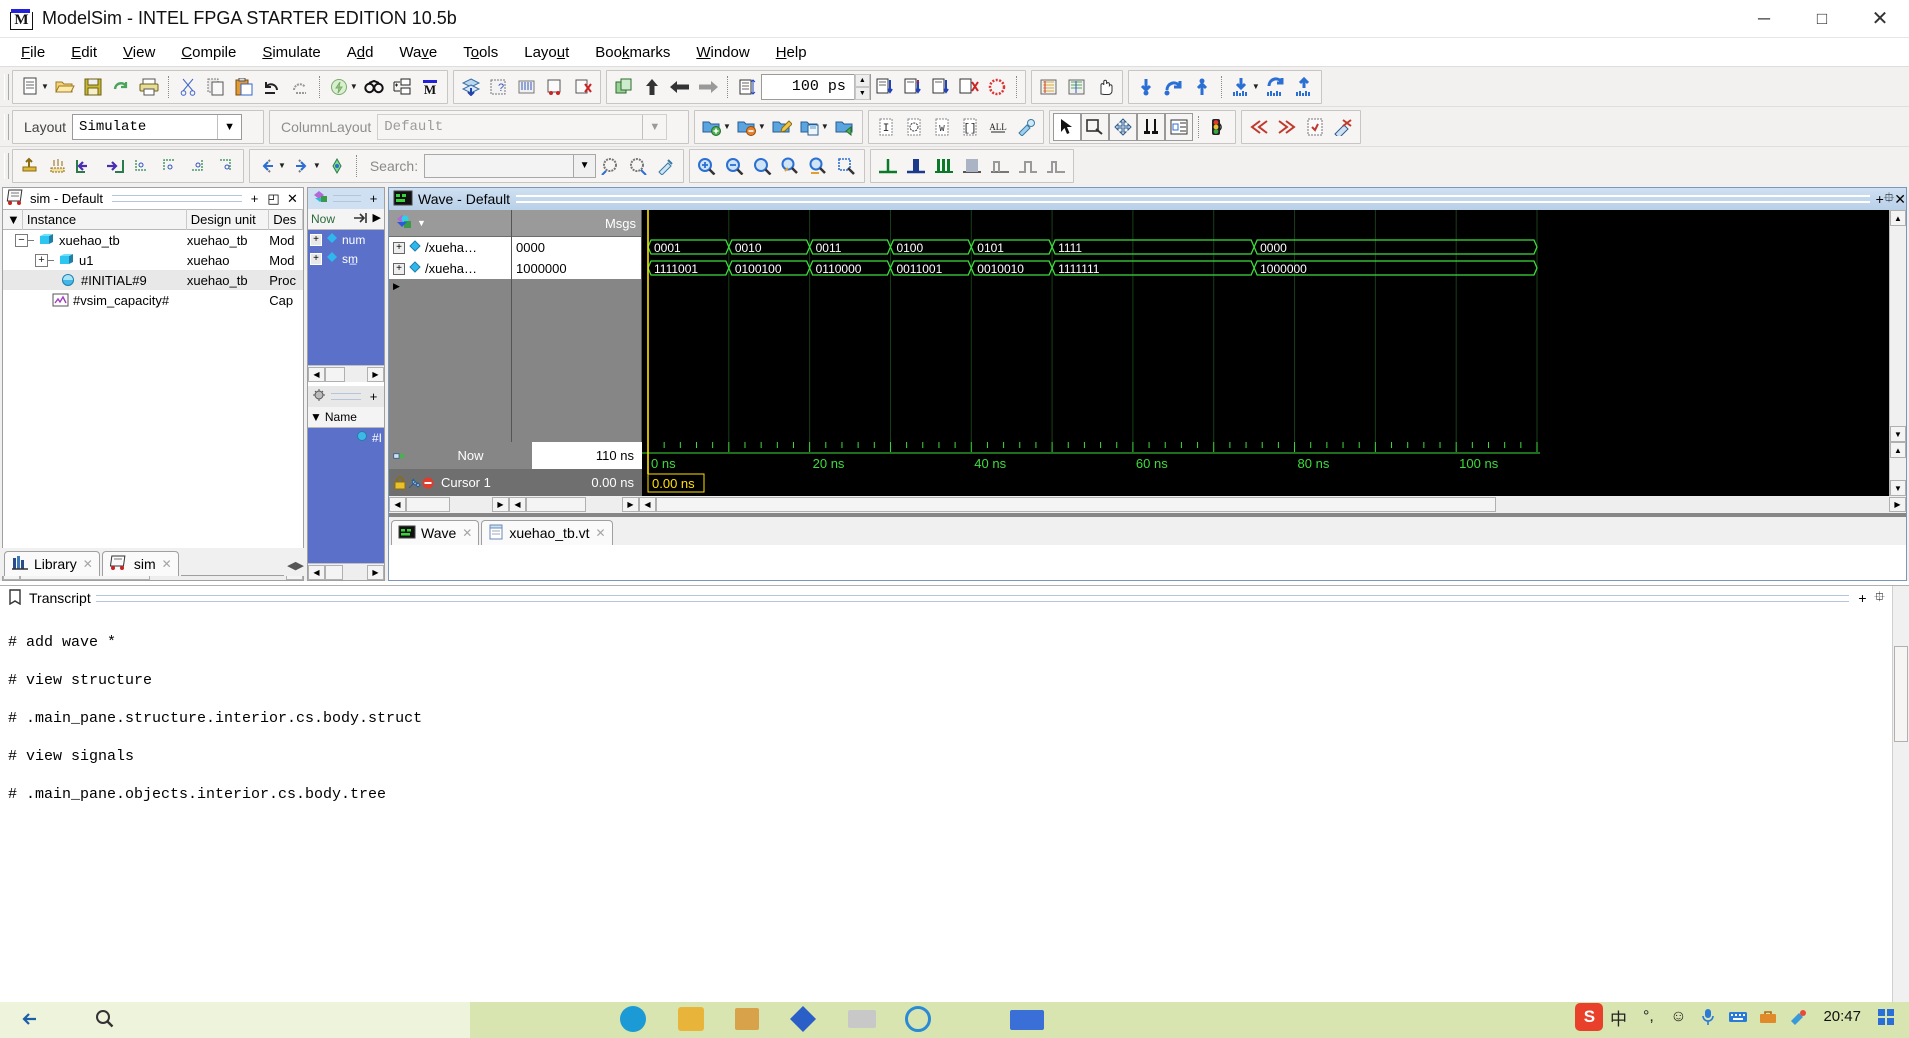  What do you see at coordinates (510, 127) in the screenshot?
I see `columnlayout-value: Default` at bounding box center [510, 127].